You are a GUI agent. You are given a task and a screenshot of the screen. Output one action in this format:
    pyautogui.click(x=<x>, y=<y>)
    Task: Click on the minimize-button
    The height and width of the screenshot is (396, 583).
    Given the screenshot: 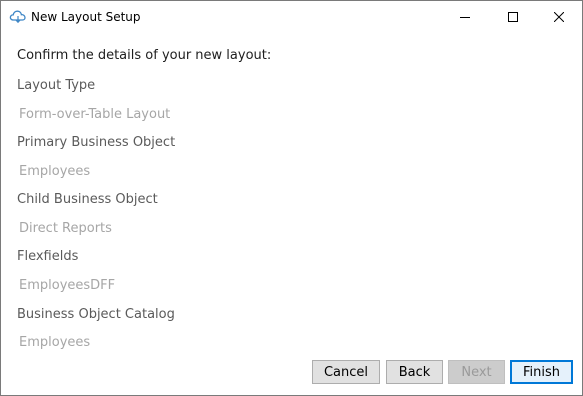 What is the action you would take?
    pyautogui.click(x=465, y=16)
    